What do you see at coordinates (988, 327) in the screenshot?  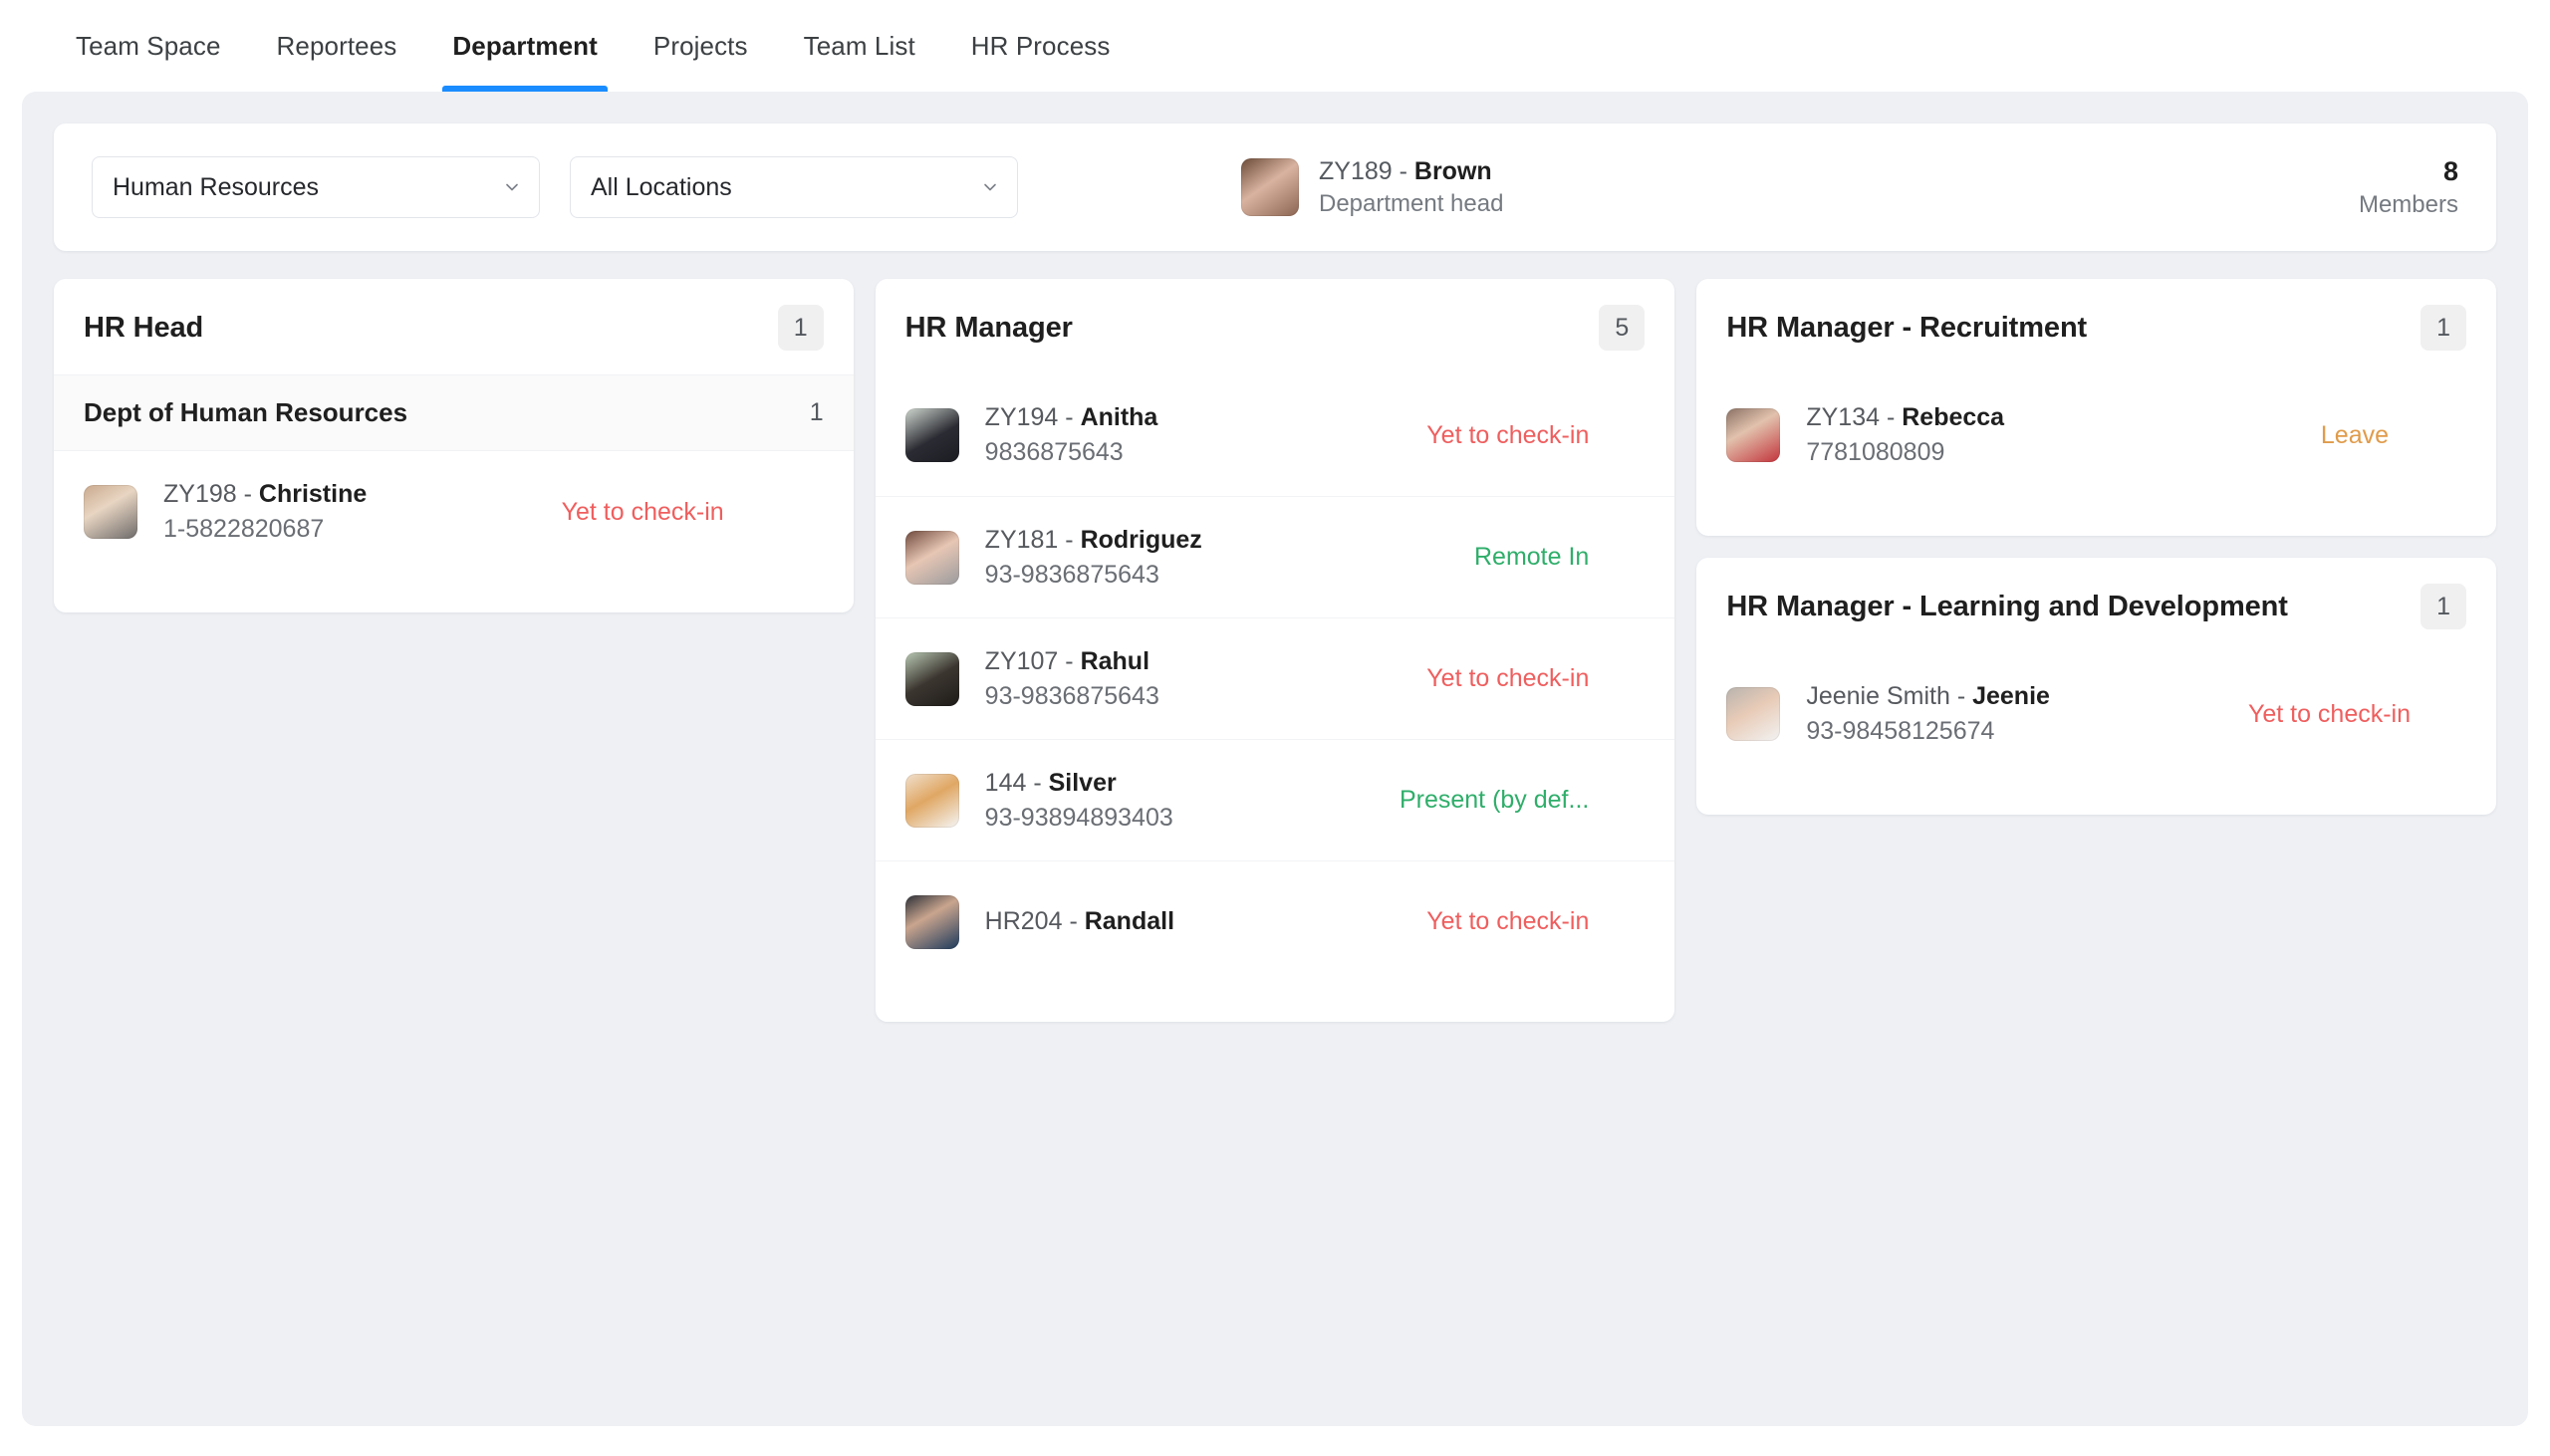 I see `card-title: HR Manager` at bounding box center [988, 327].